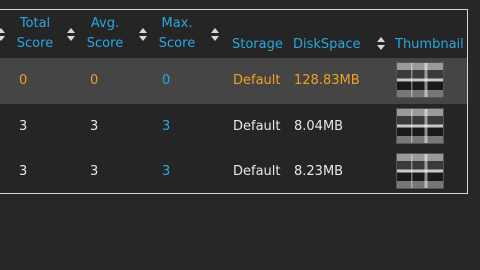 Image resolution: width=480 pixels, height=270 pixels. Describe the element at coordinates (105, 23) in the screenshot. I see `column-avg-score-line1: Avg.` at that location.